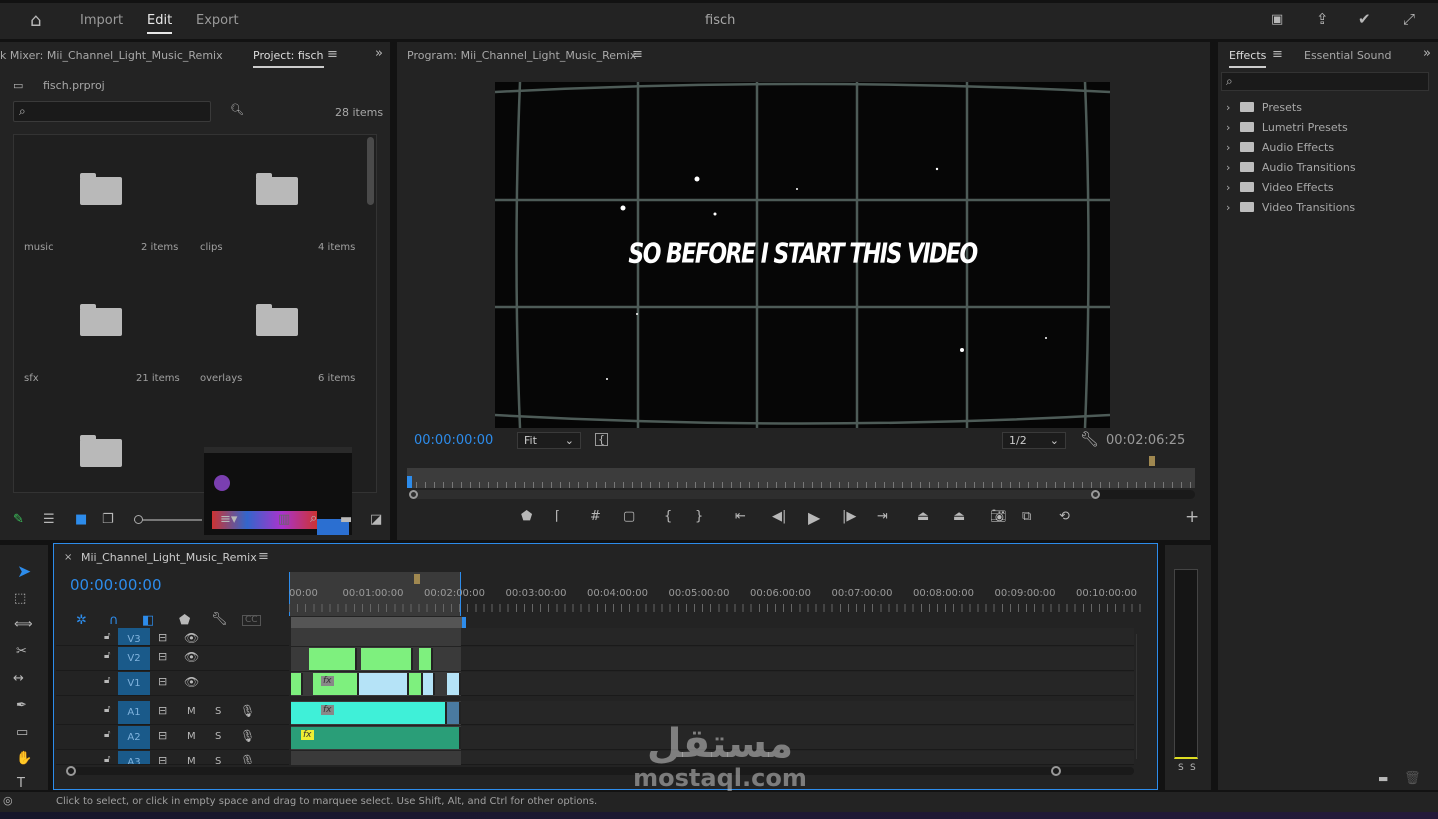 This screenshot has width=1438, height=819. What do you see at coordinates (1034, 440) in the screenshot?
I see `resolution-select: 1/2 ⌄` at bounding box center [1034, 440].